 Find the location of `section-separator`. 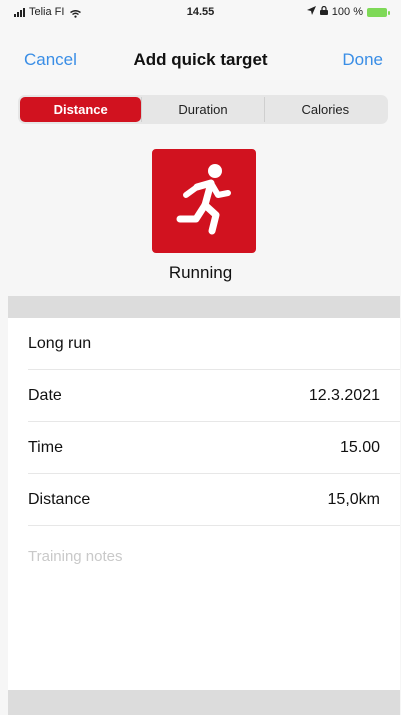

section-separator is located at coordinates (204, 307).